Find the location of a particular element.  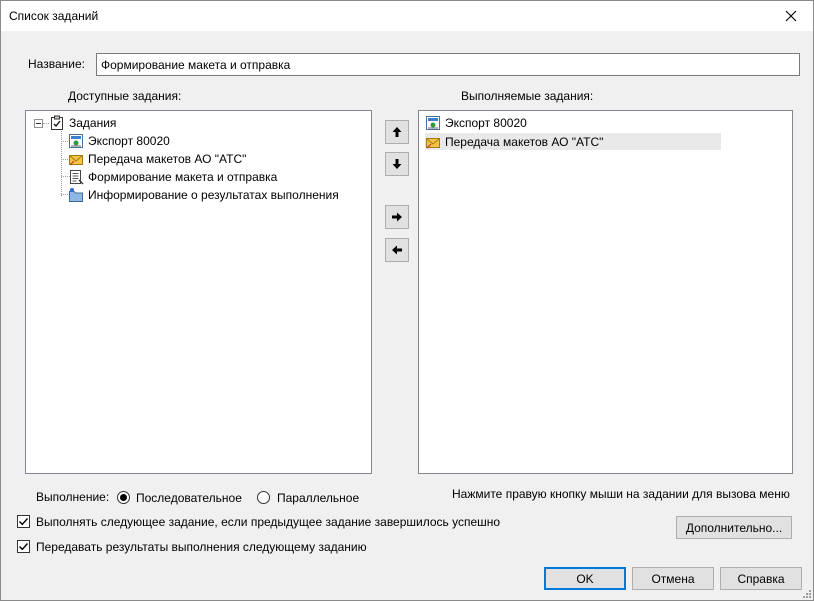

arrow-left-icon is located at coordinates (397, 250).